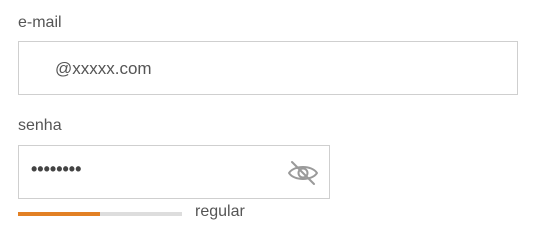  I want to click on password-strength-bar, so click(100, 214).